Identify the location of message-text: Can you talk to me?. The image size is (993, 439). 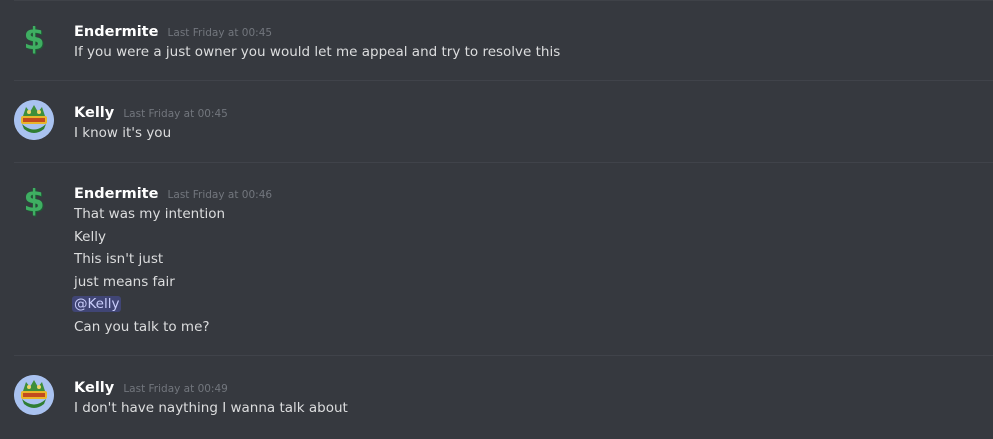
(142, 327).